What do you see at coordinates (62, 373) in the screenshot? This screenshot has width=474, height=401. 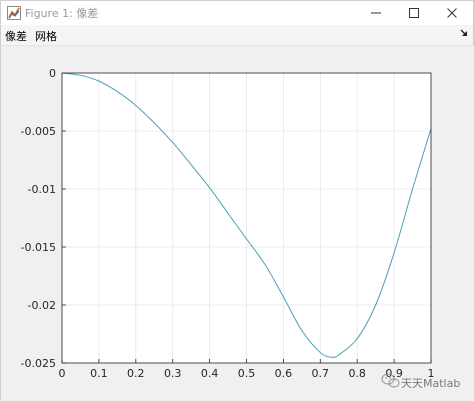 I see `x-tick-label: 0` at bounding box center [62, 373].